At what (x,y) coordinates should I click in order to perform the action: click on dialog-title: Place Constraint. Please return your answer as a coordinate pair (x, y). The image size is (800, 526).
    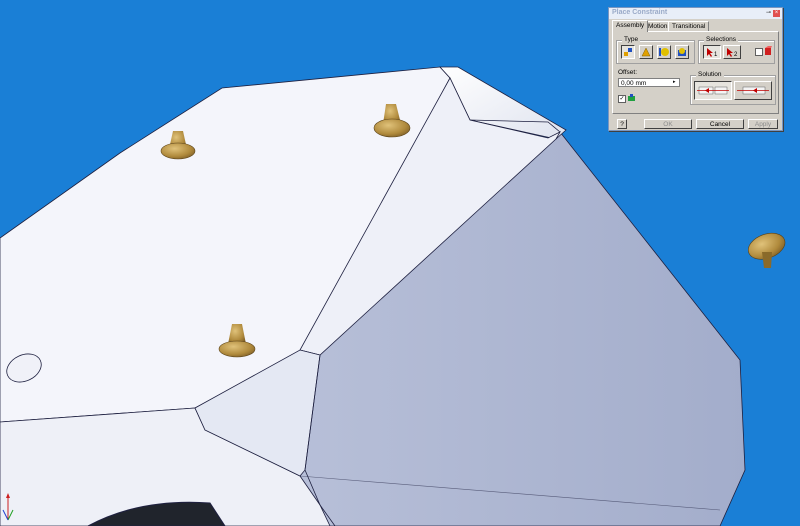
    Looking at the image, I should click on (640, 12).